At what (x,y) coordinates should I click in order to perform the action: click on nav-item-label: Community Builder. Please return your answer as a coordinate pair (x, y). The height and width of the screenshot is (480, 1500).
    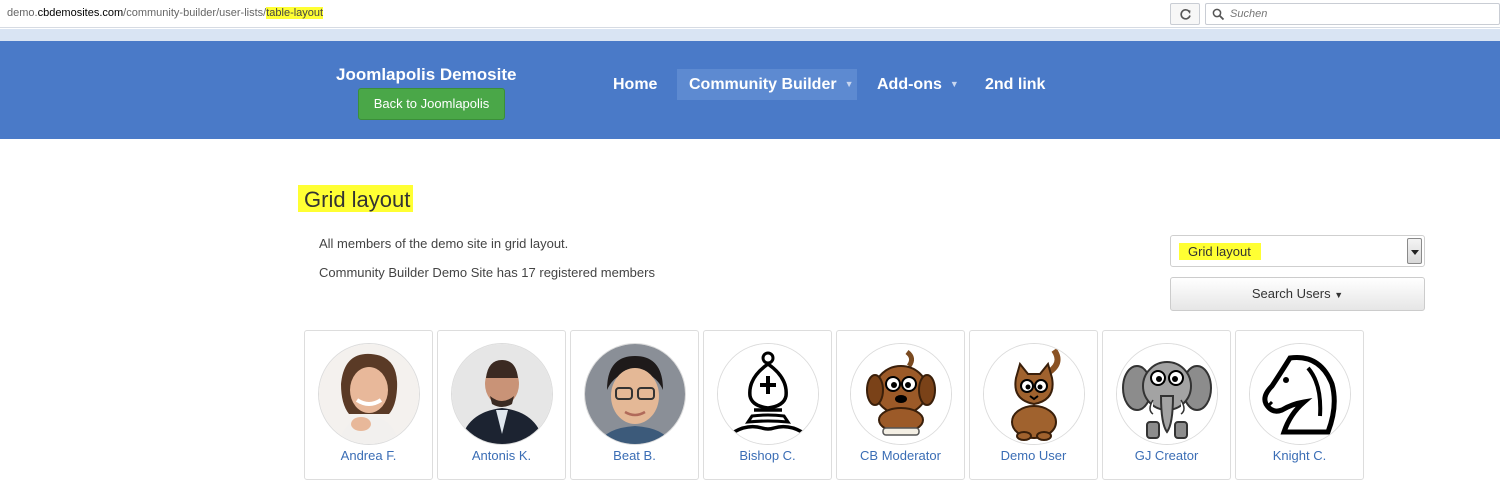
    Looking at the image, I should click on (763, 84).